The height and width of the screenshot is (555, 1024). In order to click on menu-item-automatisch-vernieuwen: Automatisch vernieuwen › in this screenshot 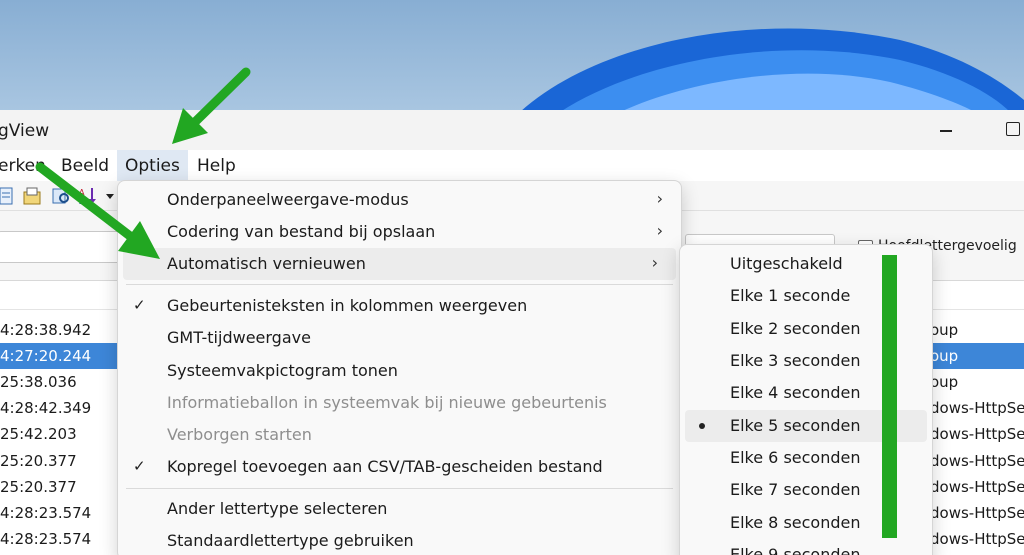, I will do `click(399, 264)`.